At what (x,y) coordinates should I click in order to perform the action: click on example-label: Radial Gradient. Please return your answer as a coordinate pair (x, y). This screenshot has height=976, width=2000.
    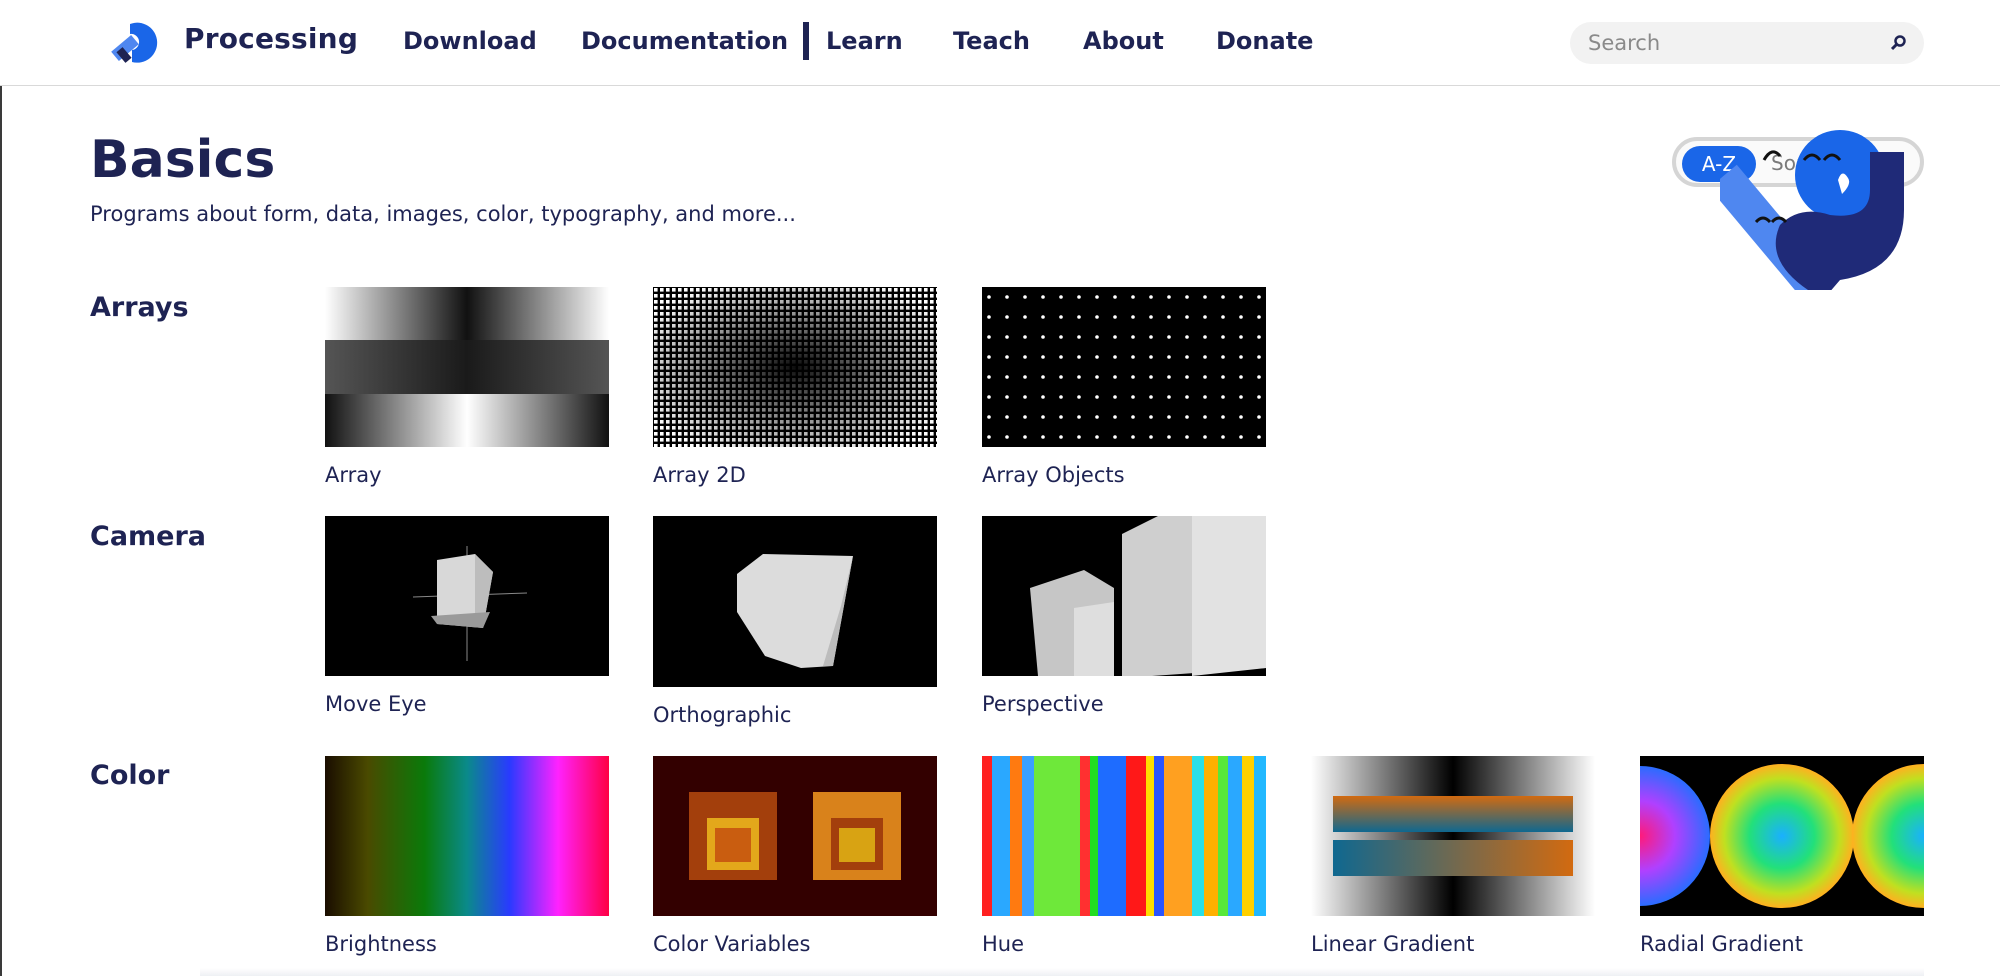
    Looking at the image, I should click on (1721, 944).